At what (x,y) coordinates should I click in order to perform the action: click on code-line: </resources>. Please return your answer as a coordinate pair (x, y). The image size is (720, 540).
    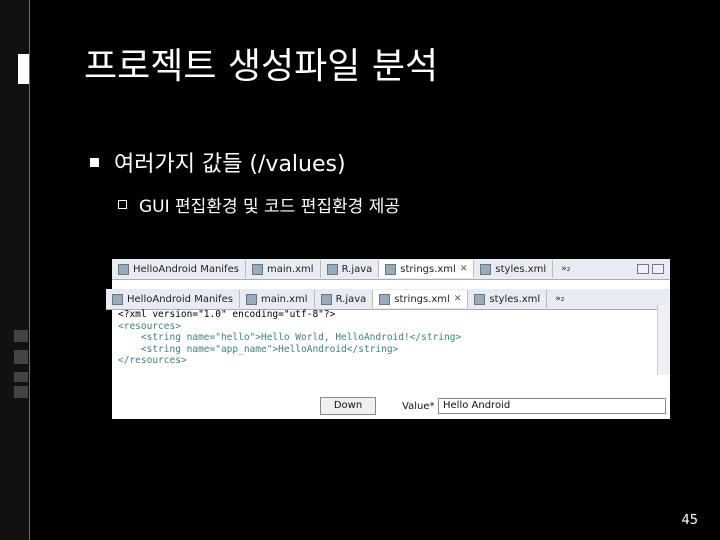
    Looking at the image, I should click on (152, 360).